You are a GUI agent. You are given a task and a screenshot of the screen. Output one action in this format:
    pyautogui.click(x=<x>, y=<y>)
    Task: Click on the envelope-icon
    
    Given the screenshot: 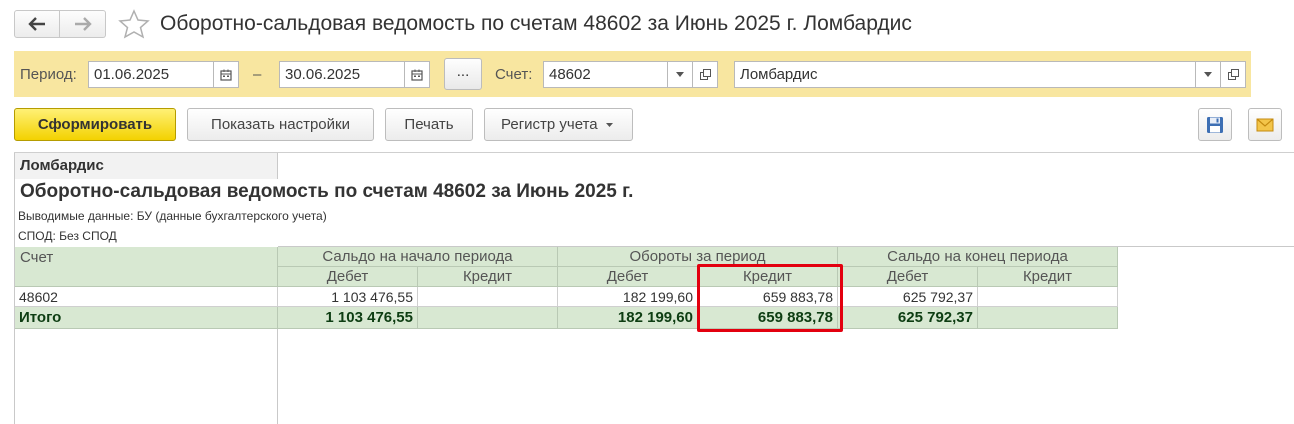 What is the action you would take?
    pyautogui.click(x=1265, y=124)
    